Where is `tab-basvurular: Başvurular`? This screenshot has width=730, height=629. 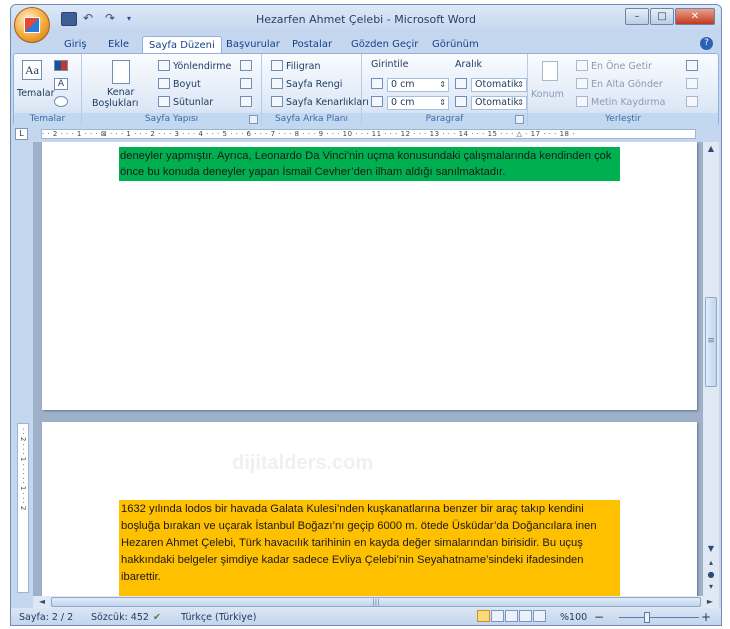
tab-basvurular: Başvurular is located at coordinates (253, 45).